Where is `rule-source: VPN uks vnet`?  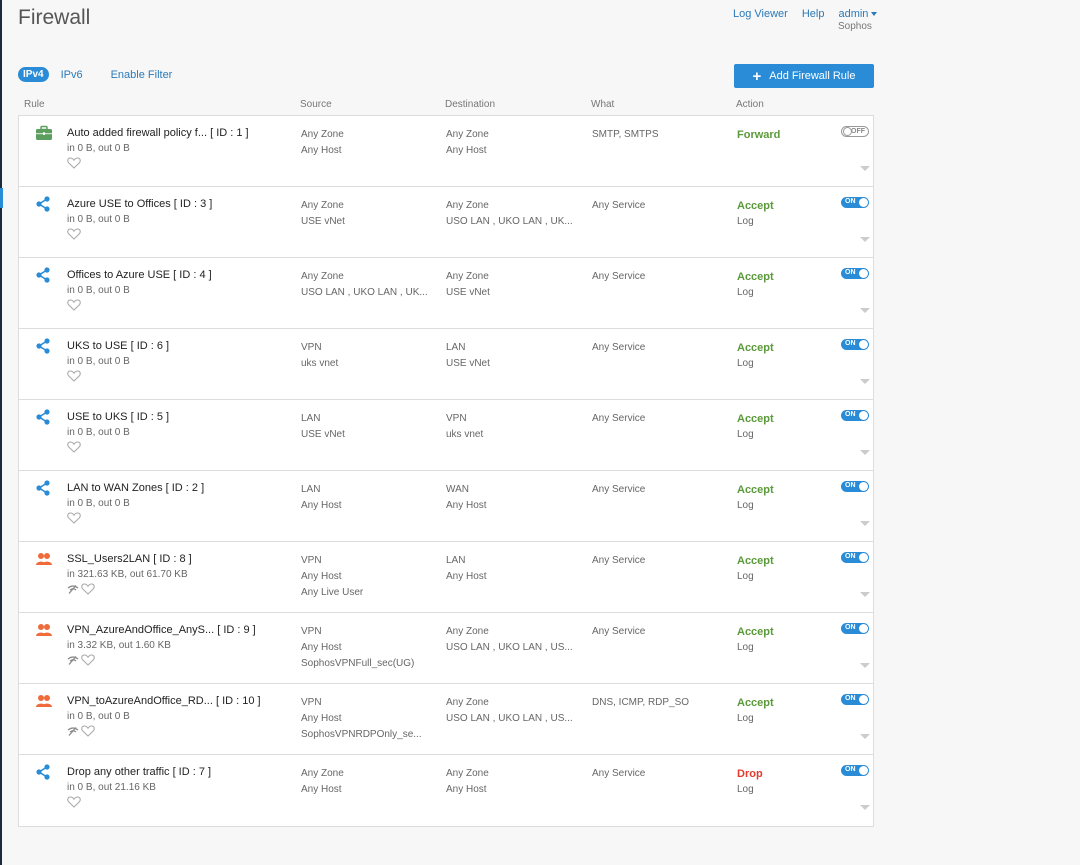 rule-source: VPN uks vnet is located at coordinates (319, 356).